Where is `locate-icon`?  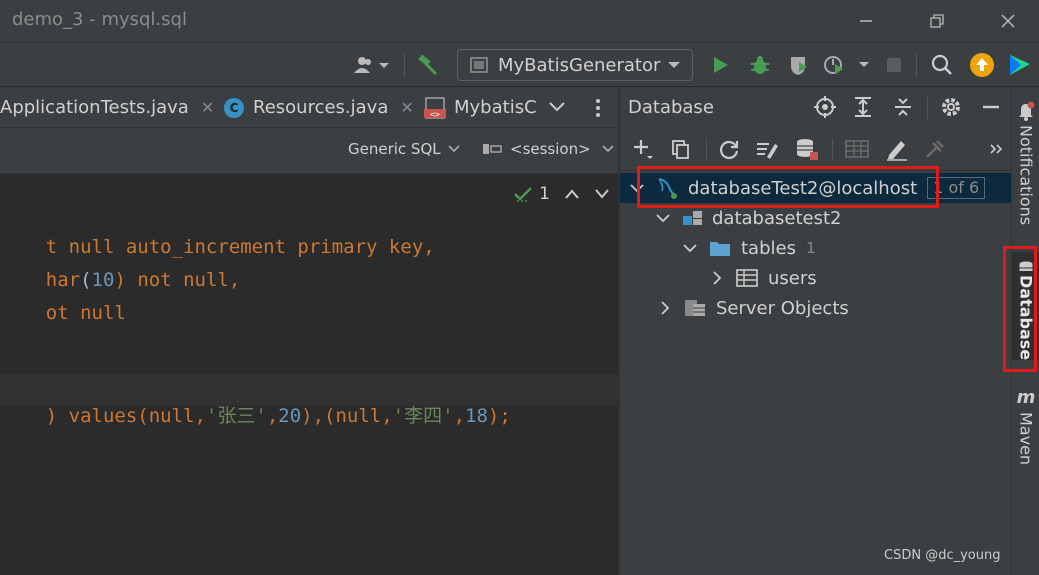 locate-icon is located at coordinates (825, 107).